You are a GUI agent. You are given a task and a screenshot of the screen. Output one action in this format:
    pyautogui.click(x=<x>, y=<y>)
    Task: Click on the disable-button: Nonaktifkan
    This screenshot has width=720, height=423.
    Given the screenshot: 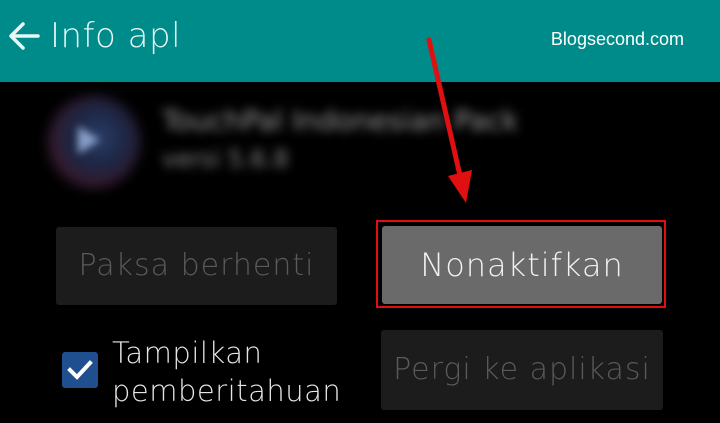 What is the action you would take?
    pyautogui.click(x=522, y=265)
    